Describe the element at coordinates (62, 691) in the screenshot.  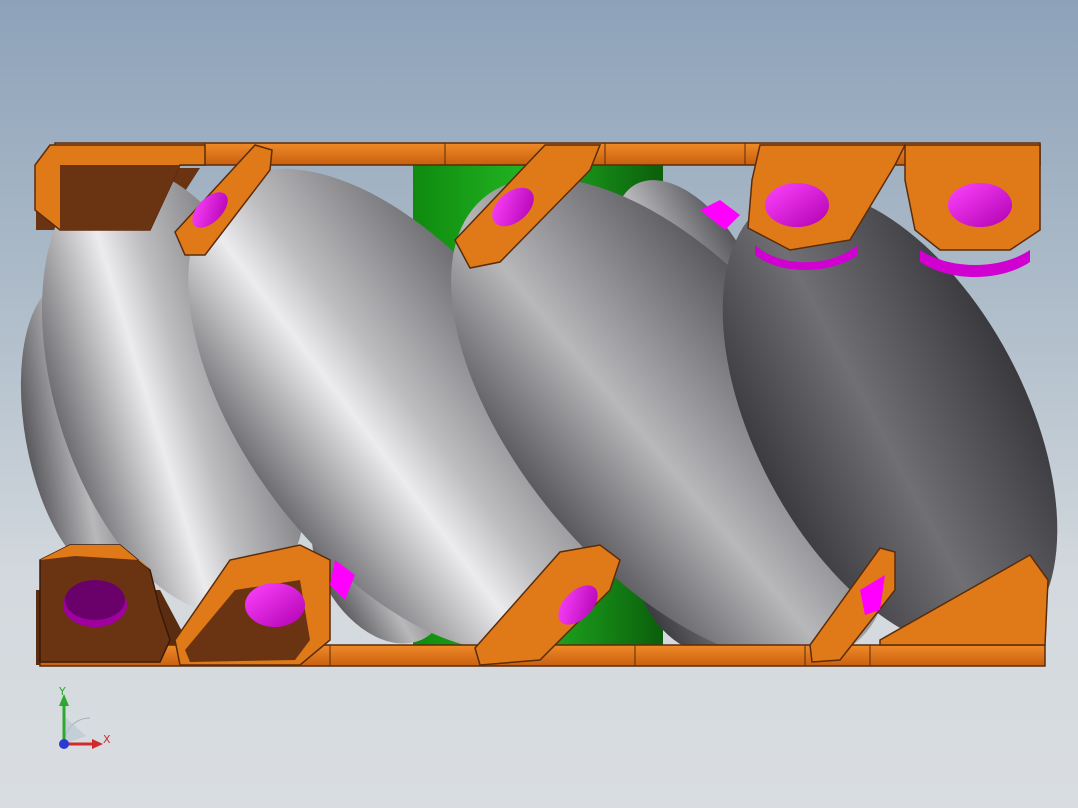
I see `y-axis-label: Y` at that location.